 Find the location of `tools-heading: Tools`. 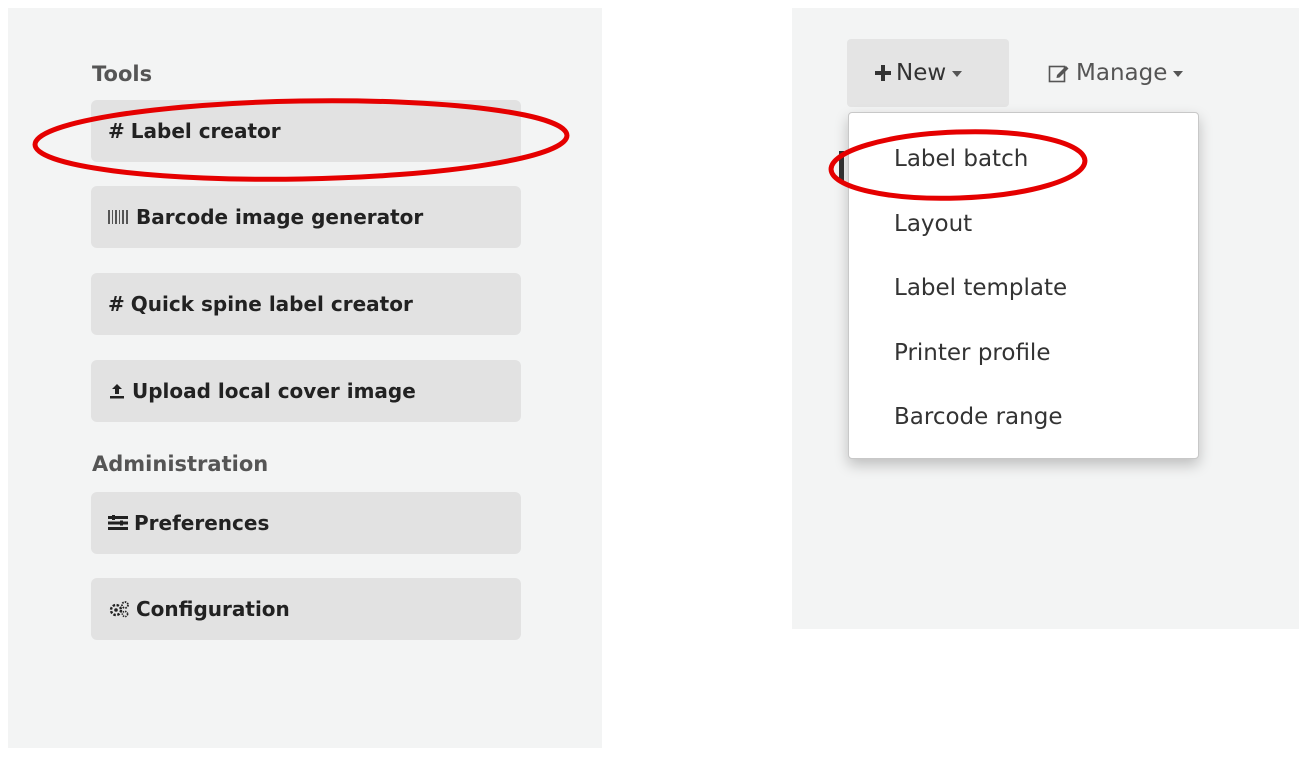

tools-heading: Tools is located at coordinates (122, 74).